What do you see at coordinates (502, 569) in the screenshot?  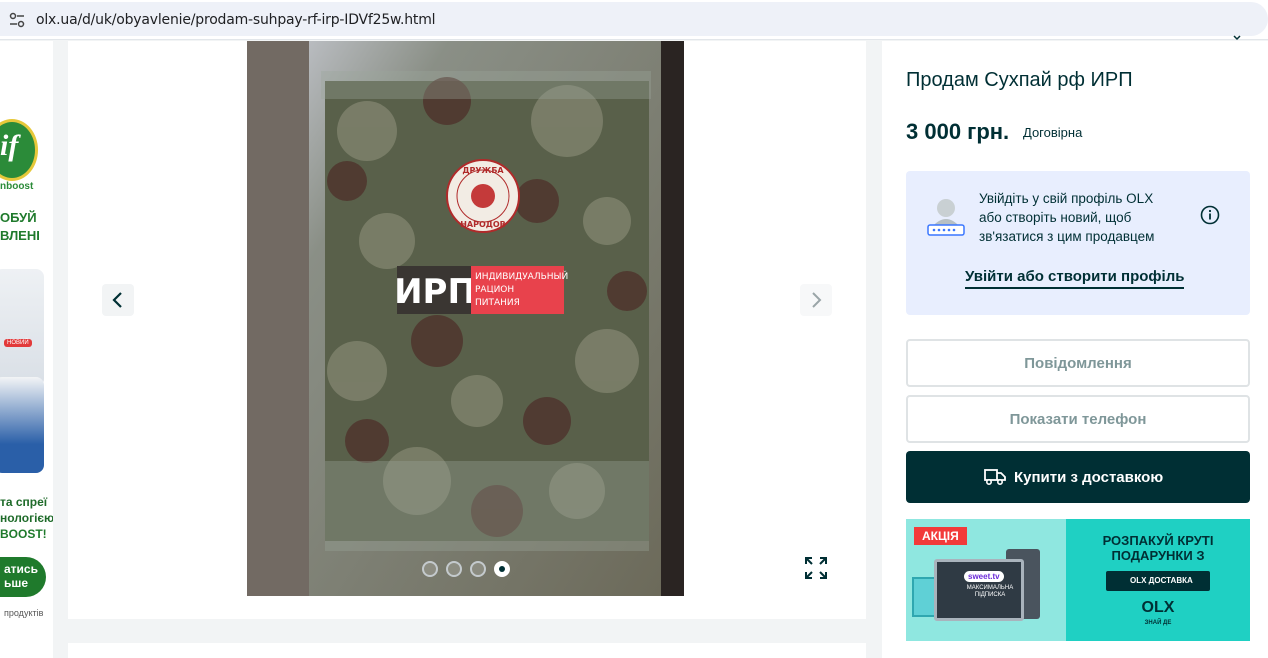 I see `image-dot-active` at bounding box center [502, 569].